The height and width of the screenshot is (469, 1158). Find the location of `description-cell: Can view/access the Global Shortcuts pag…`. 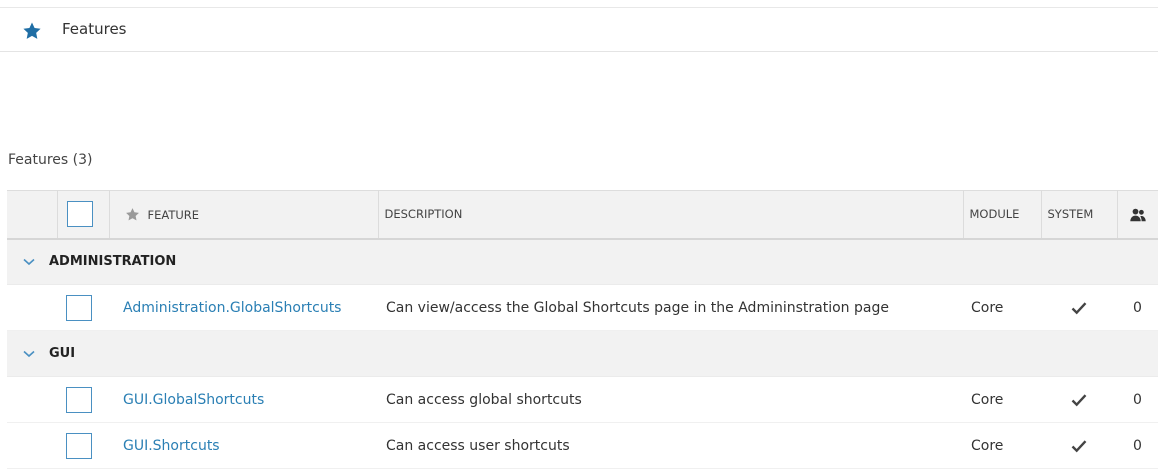

description-cell: Can view/access the Global Shortcuts pag… is located at coordinates (670, 307).